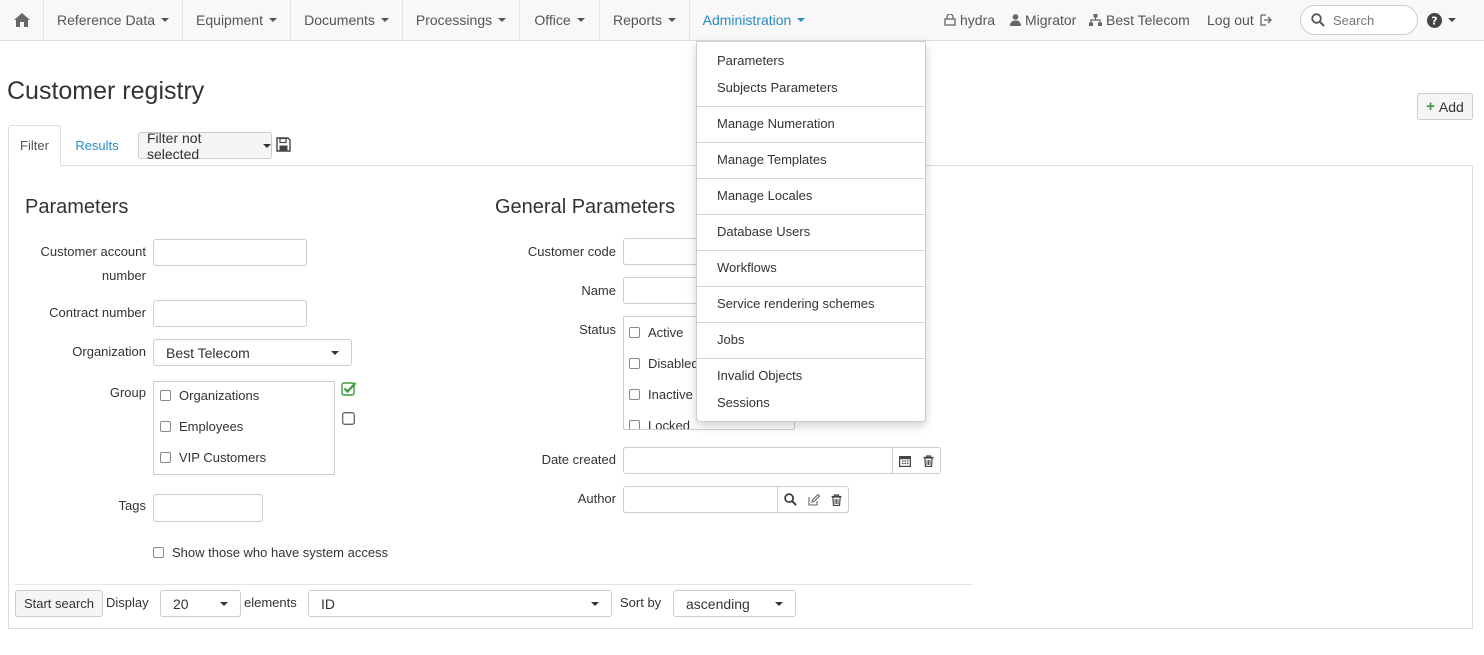  I want to click on menu-item-service-rendering-schemes: Service rendering schemes, so click(796, 303).